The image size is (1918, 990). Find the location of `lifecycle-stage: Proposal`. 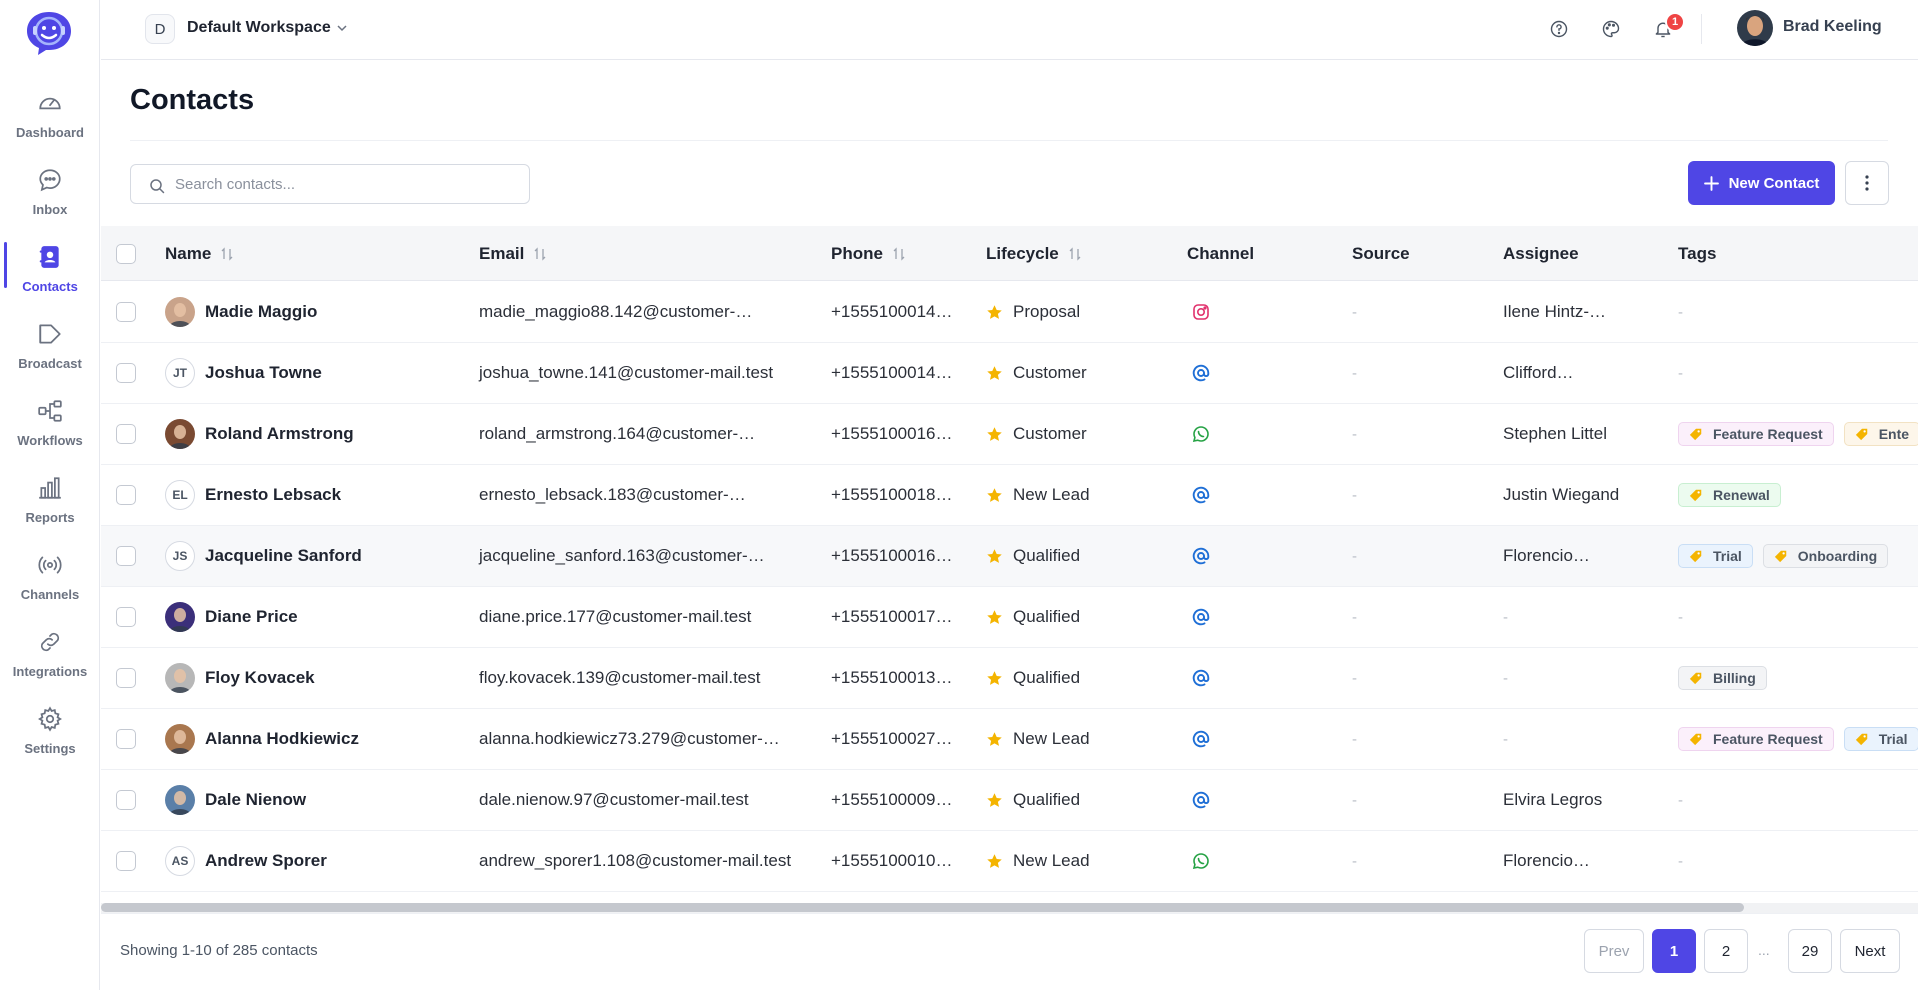

lifecycle-stage: Proposal is located at coordinates (1033, 312).